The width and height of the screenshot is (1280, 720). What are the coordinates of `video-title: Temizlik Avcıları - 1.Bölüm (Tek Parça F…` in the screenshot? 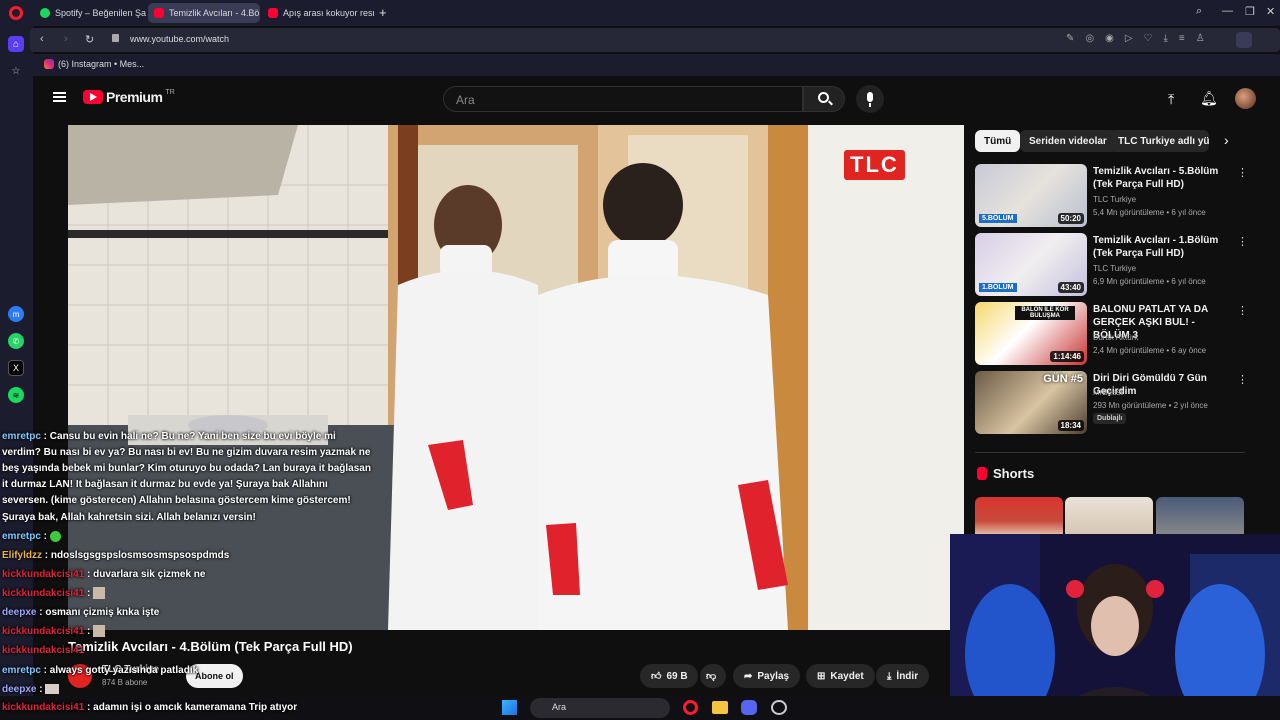 It's located at (1156, 247).